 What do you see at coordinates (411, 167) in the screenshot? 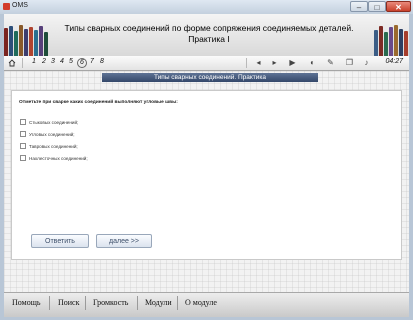
I see `window-frame-right` at bounding box center [411, 167].